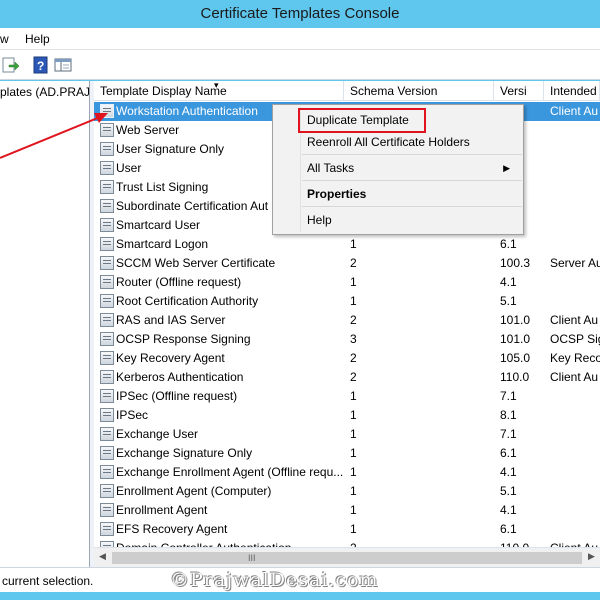 The image size is (600, 600). I want to click on table-row: RAS and IAS Server 2 101.0 Client Au, so click(347, 320).